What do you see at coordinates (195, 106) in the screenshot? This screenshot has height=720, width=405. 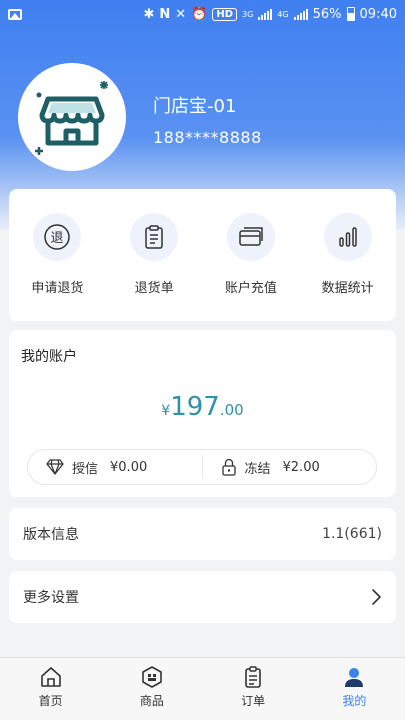 I see `store-name: 门店宝-01` at bounding box center [195, 106].